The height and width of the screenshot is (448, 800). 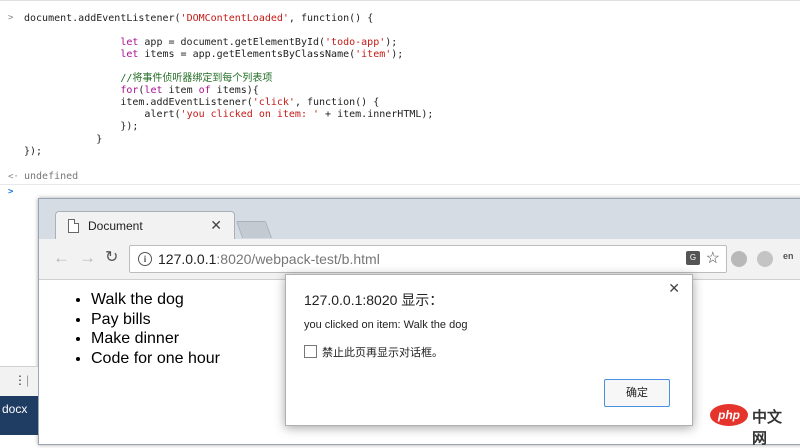 I want to click on console-divider, so click(x=400, y=184).